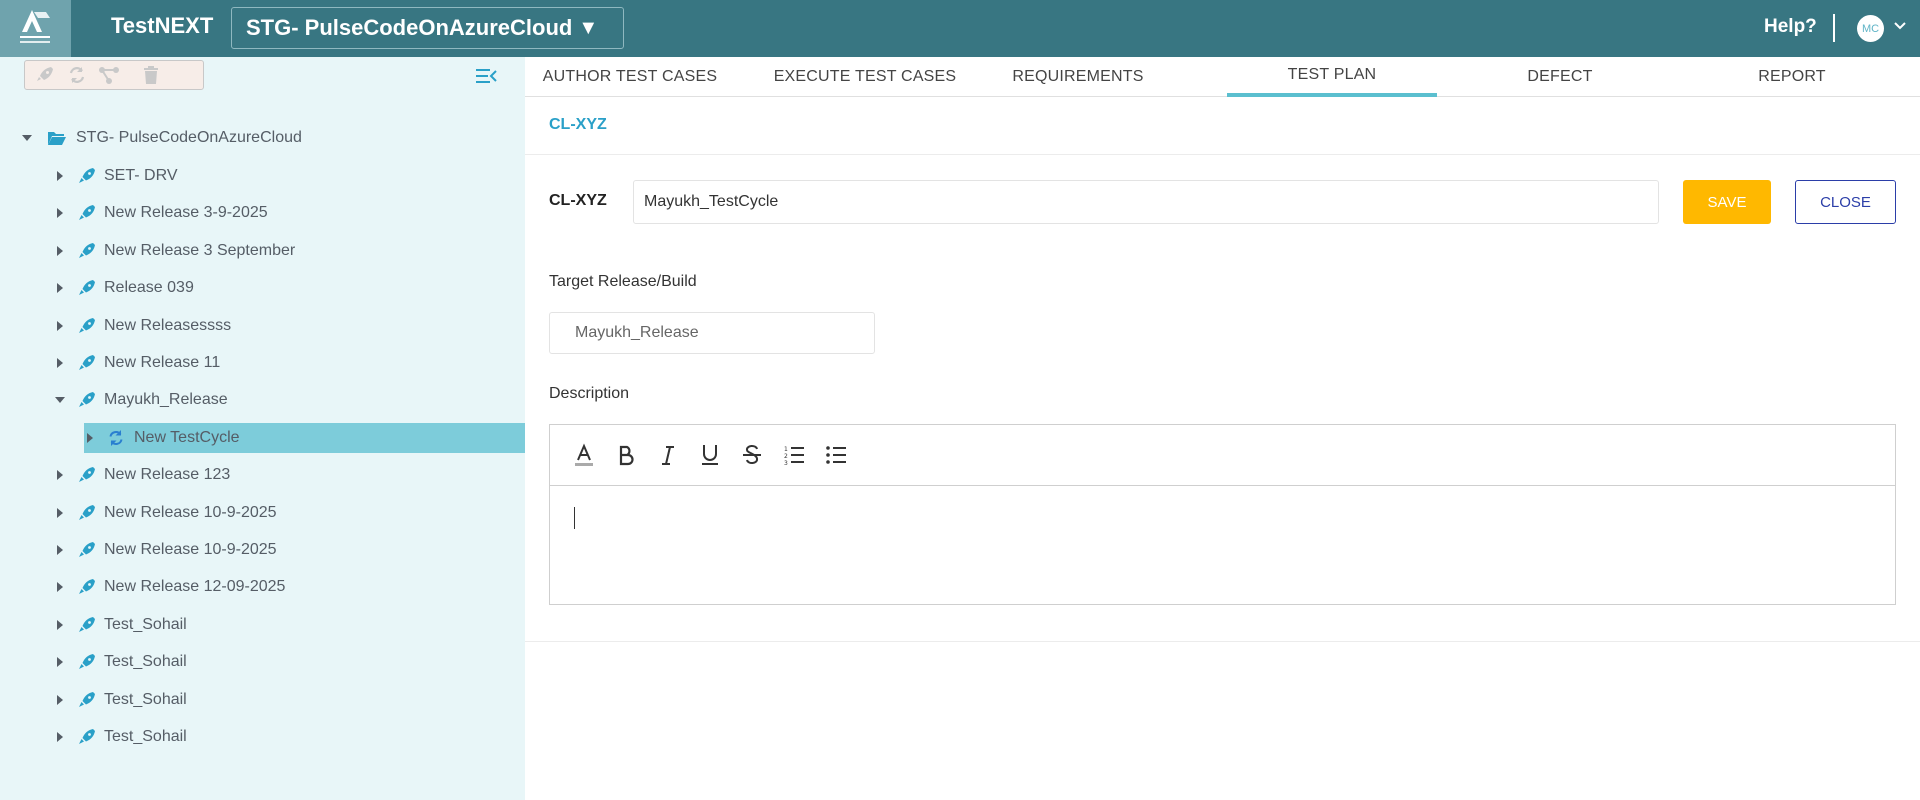 The height and width of the screenshot is (800, 1920). Describe the element at coordinates (1727, 202) in the screenshot. I see `save-button: SAVE` at that location.